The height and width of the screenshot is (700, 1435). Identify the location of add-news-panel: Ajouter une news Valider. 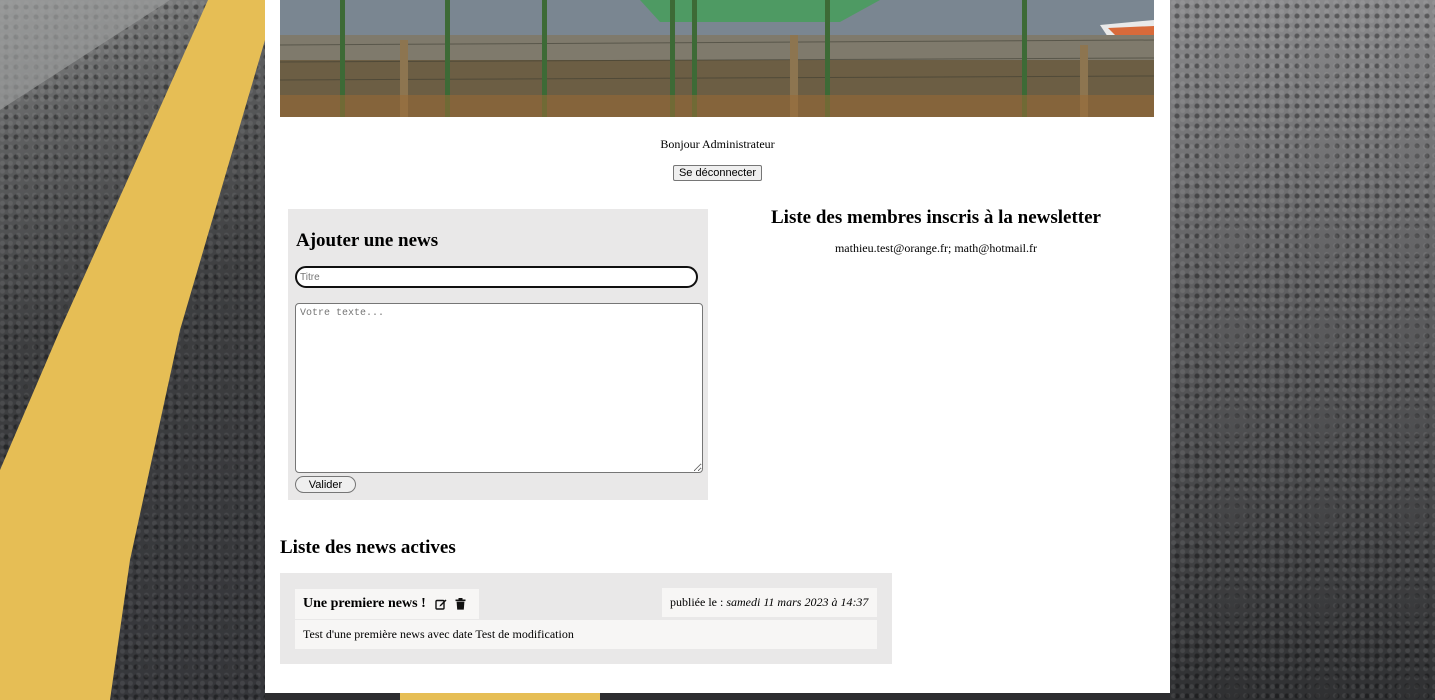
(498, 354).